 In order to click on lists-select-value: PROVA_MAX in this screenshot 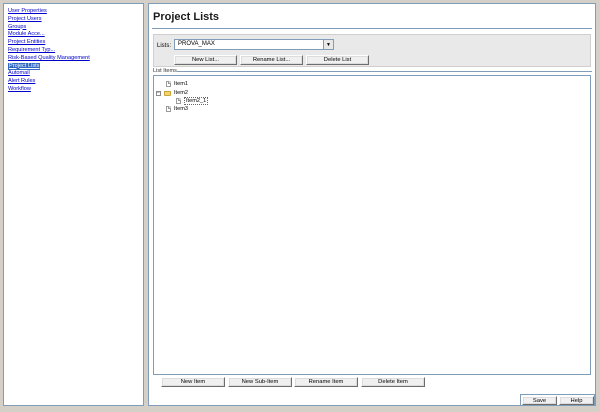, I will do `click(196, 44)`.